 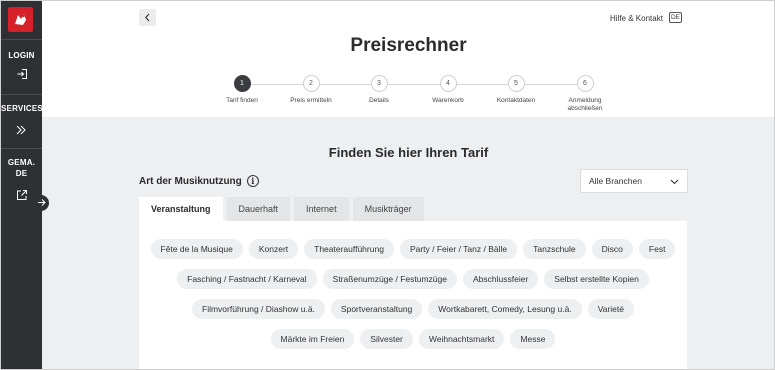 I want to click on category-chip: Messe, so click(x=533, y=339).